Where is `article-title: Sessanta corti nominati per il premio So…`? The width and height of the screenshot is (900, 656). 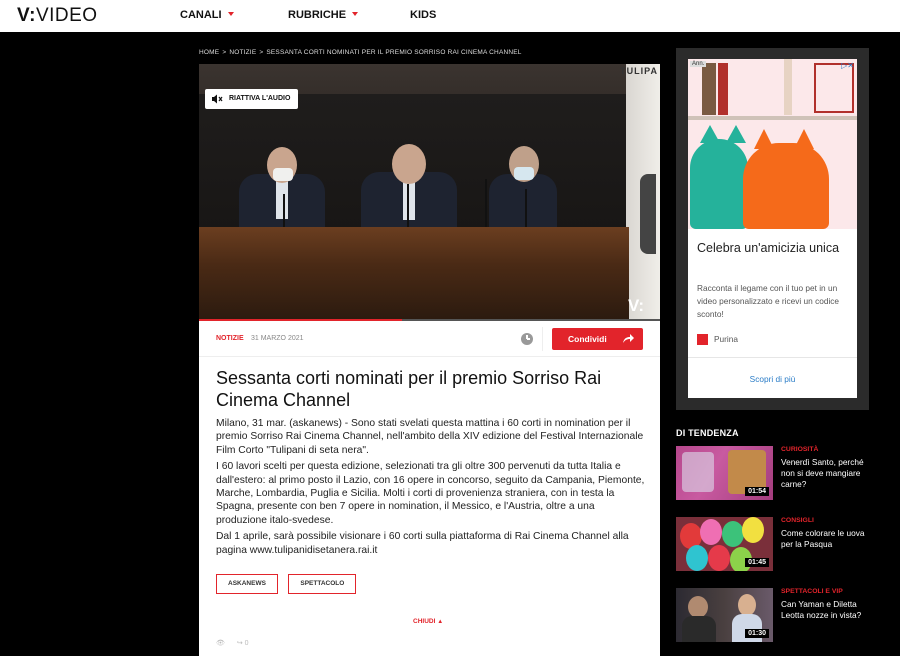 article-title: Sessanta corti nominati per il premio So… is located at coordinates (409, 389).